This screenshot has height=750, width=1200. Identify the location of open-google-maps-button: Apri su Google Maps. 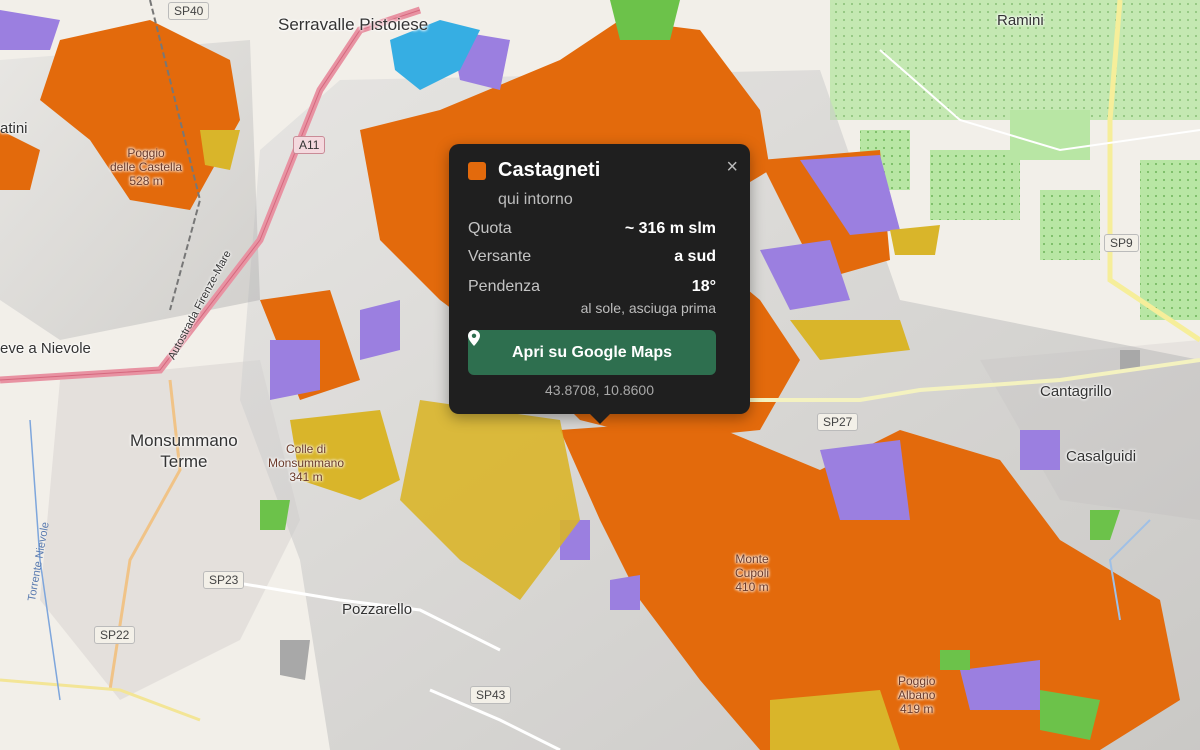
(592, 352).